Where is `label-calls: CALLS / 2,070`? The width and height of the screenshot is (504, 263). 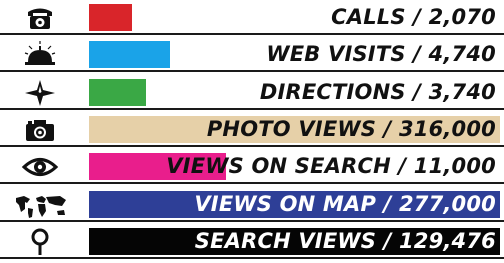 label-calls: CALLS / 2,070 is located at coordinates (413, 17).